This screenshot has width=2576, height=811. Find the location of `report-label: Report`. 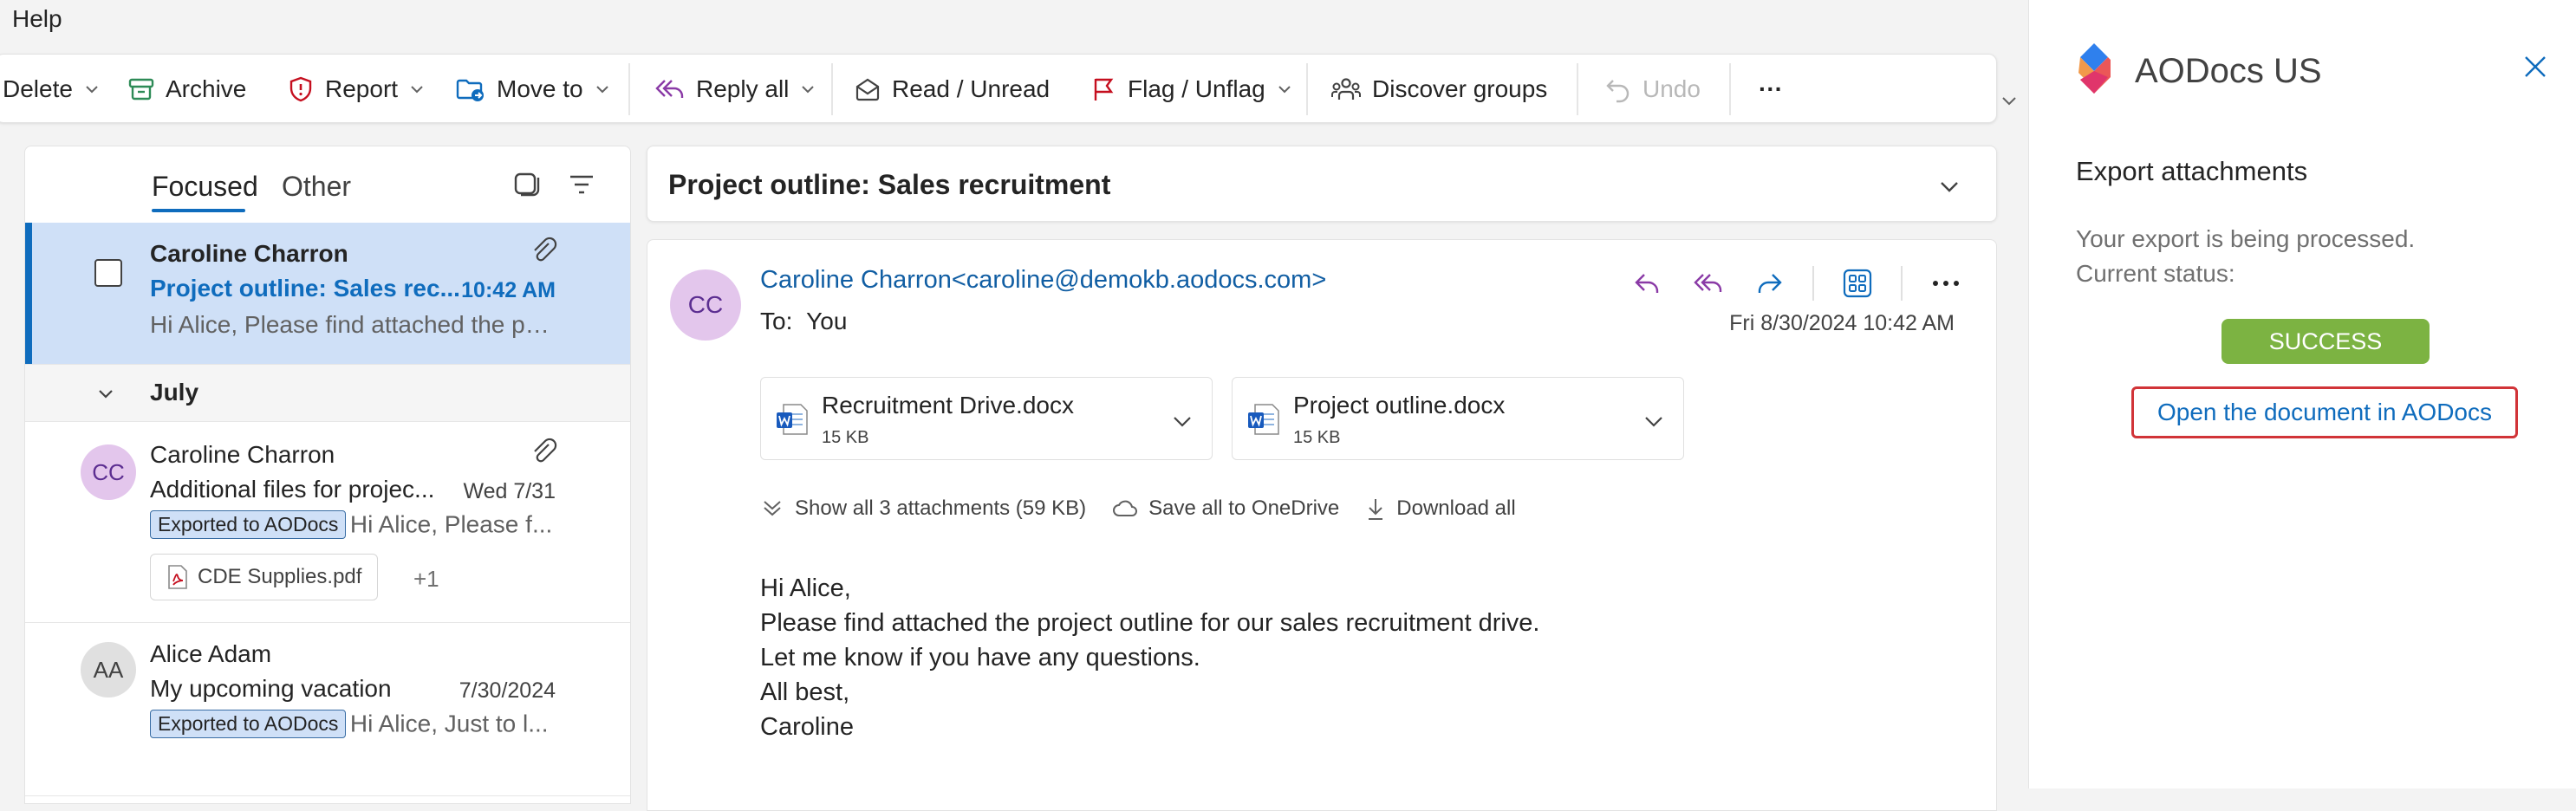

report-label: Report is located at coordinates (362, 88).